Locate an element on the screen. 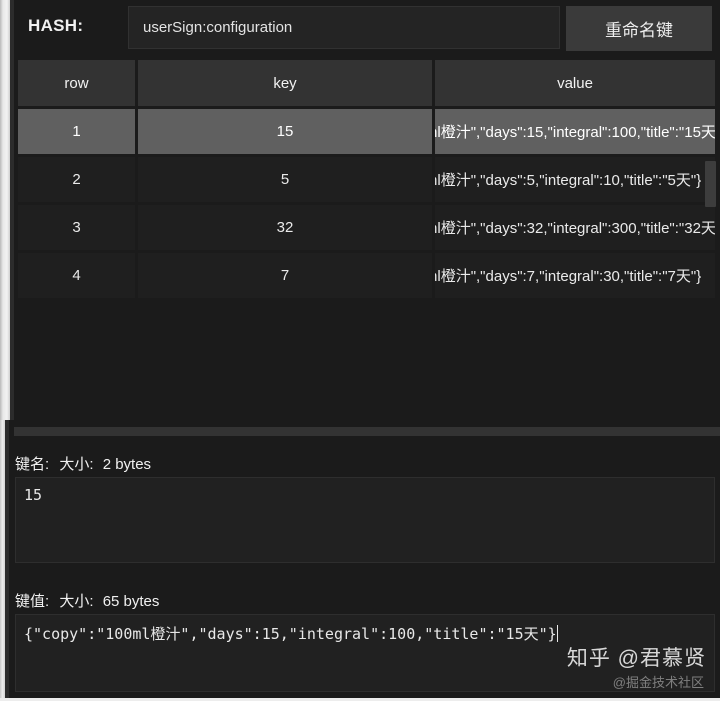 Image resolution: width=720 pixels, height=701 pixels. key-value-detail-label: 键值: 大小: 65 bytes is located at coordinates (87, 600).